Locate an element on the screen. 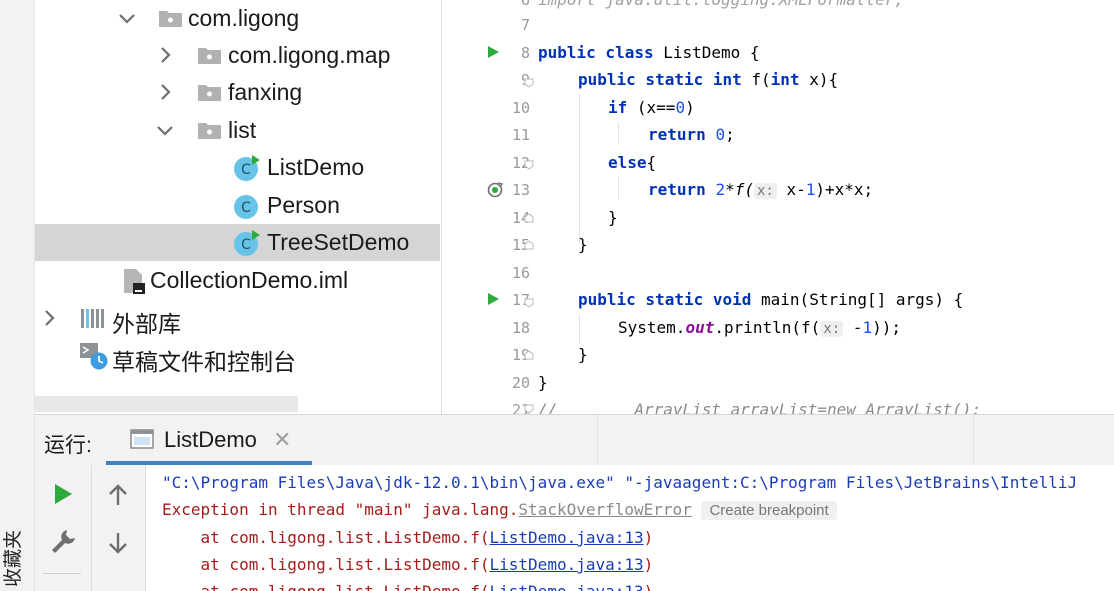 The width and height of the screenshot is (1114, 591). tree-item-list: list is located at coordinates (237, 130).